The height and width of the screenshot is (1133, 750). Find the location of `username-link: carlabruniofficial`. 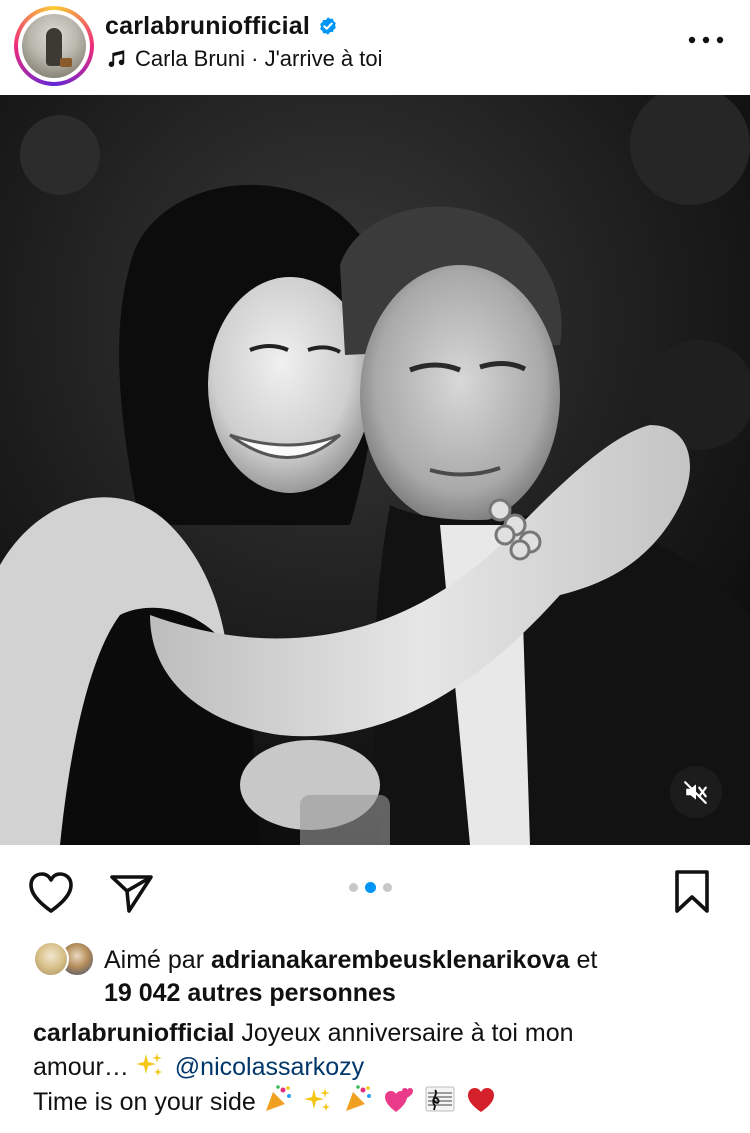

username-link: carlabruniofficial is located at coordinates (207, 26).